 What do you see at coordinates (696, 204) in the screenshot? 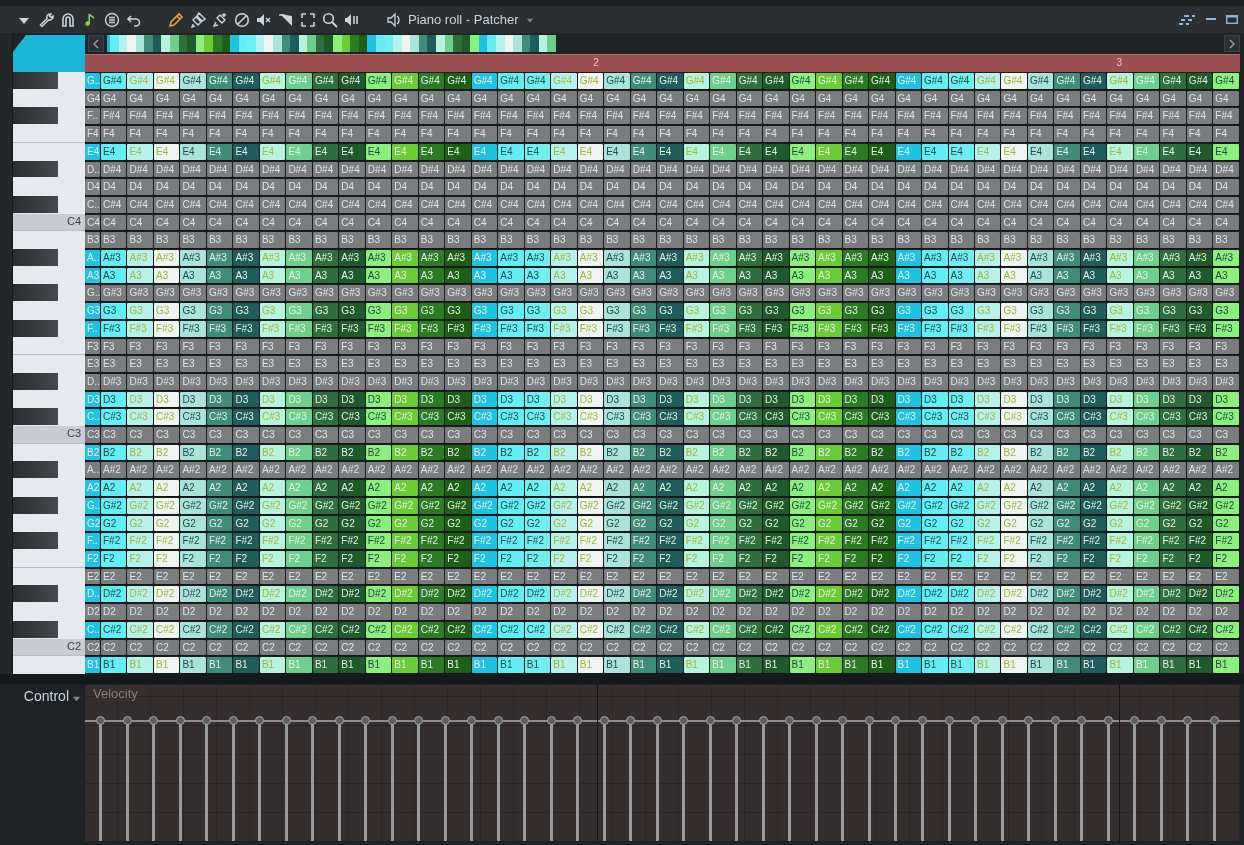
I see `note-block: C#4` at bounding box center [696, 204].